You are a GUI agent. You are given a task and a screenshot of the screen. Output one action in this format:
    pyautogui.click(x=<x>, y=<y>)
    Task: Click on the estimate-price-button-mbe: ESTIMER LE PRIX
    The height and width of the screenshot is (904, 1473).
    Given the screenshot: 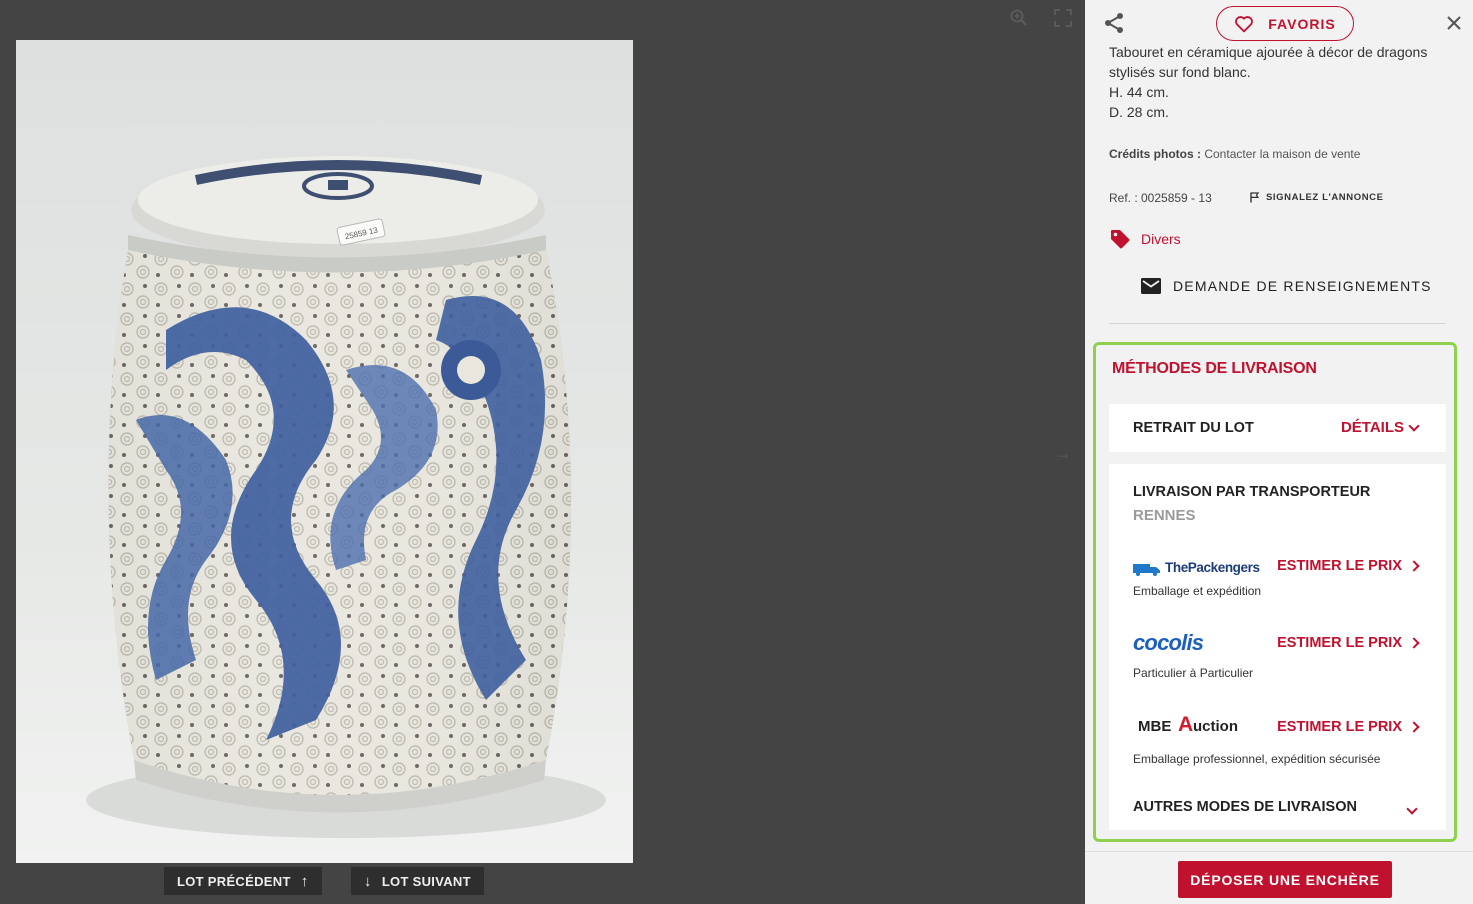 What is the action you would take?
    pyautogui.click(x=1348, y=727)
    